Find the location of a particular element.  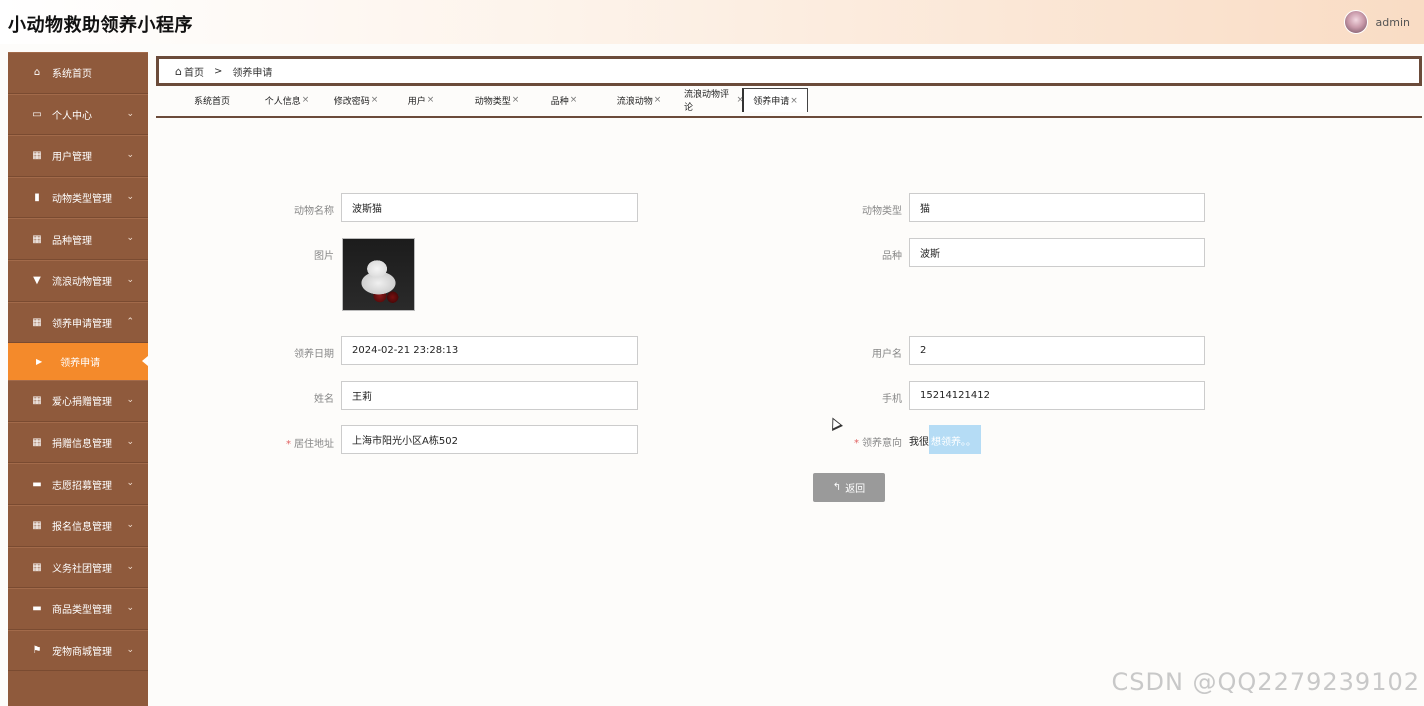

user-name: admin is located at coordinates (1393, 22).